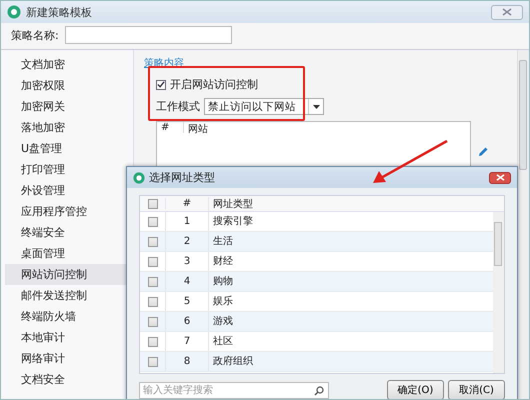  I want to click on table-cell: 4, so click(186, 281).